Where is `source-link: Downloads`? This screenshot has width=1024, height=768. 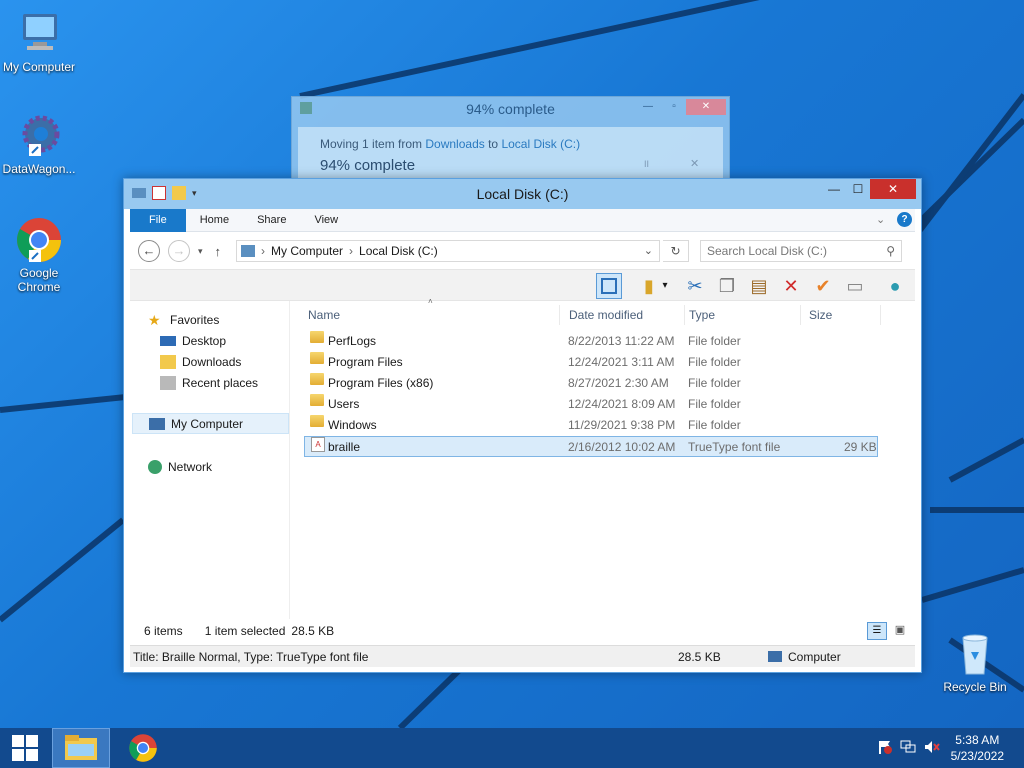 source-link: Downloads is located at coordinates (454, 144).